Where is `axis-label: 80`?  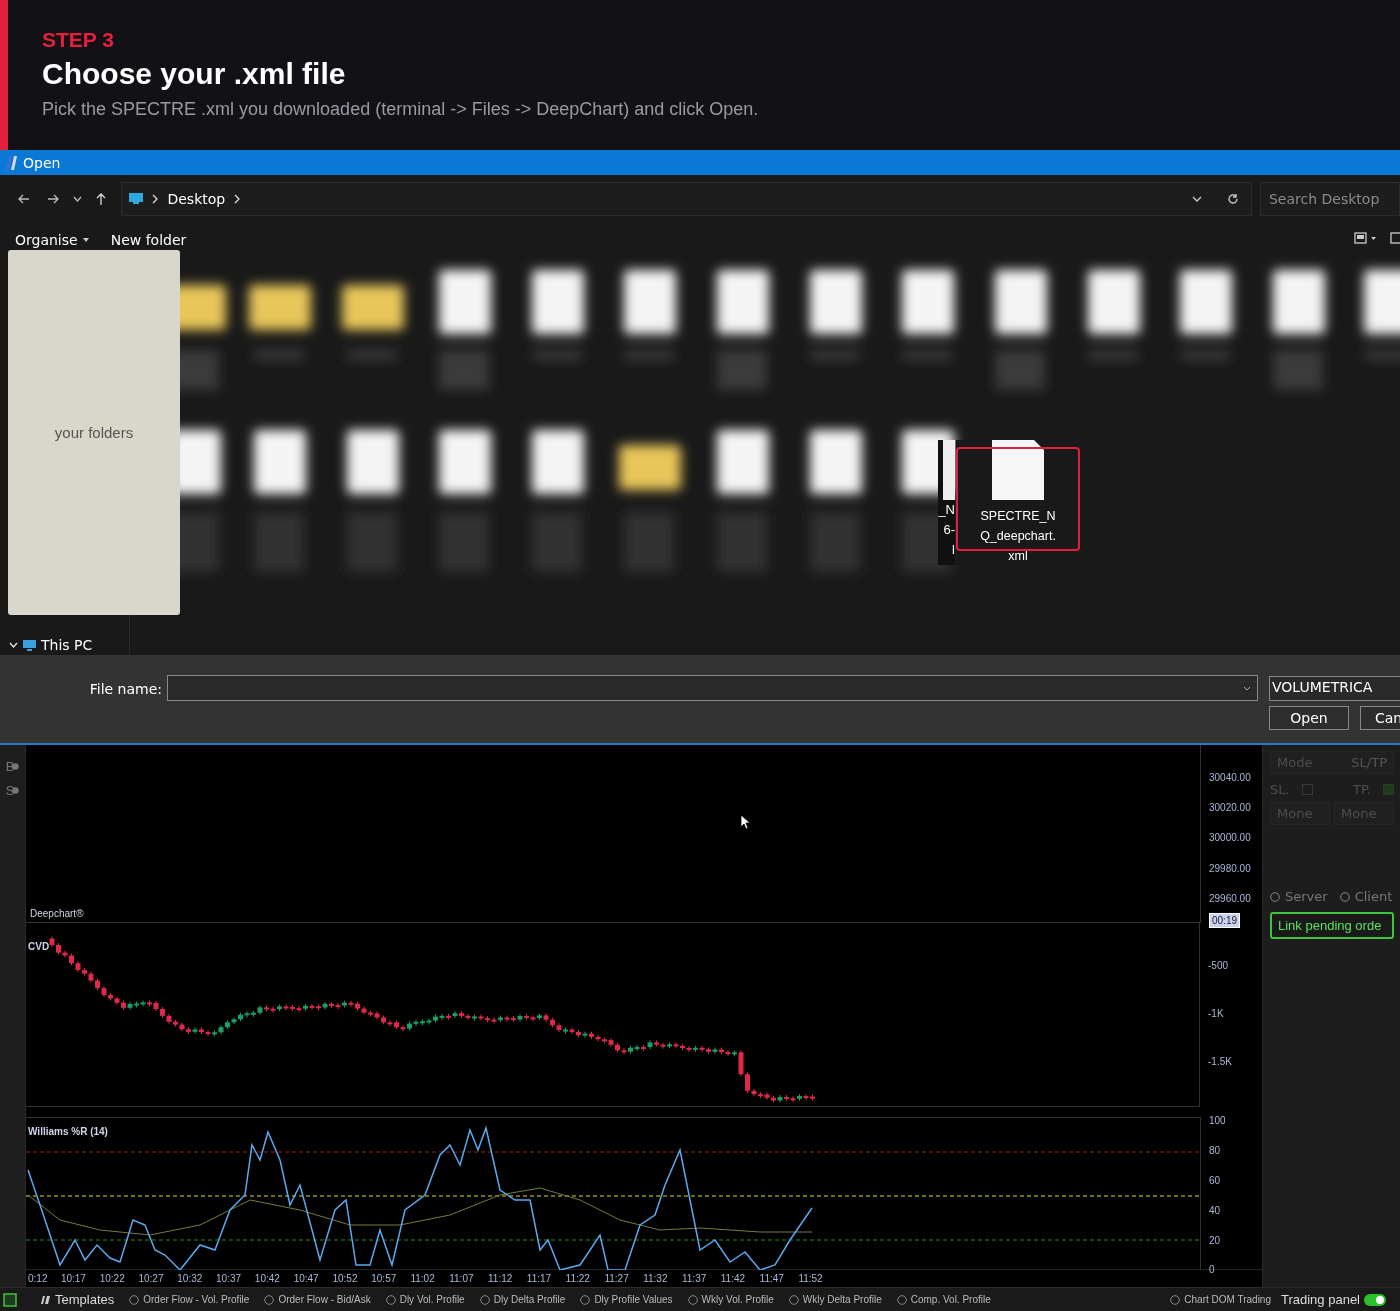 axis-label: 80 is located at coordinates (1215, 1151).